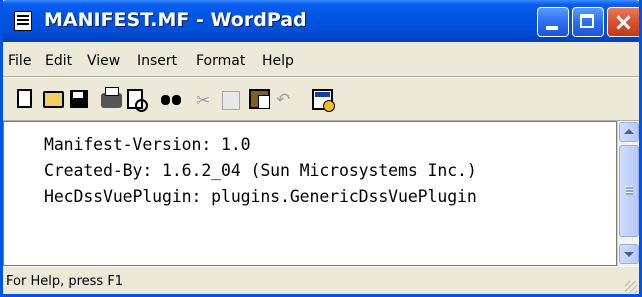  What do you see at coordinates (207, 102) in the screenshot?
I see `cut-scissors-icon: ✂` at bounding box center [207, 102].